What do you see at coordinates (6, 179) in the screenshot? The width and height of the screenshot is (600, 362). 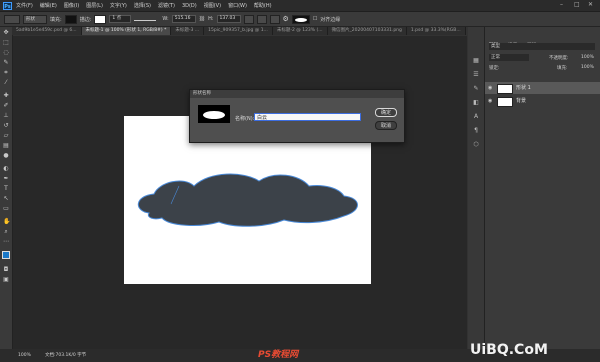 I see `pen-icon: ✒` at bounding box center [6, 179].